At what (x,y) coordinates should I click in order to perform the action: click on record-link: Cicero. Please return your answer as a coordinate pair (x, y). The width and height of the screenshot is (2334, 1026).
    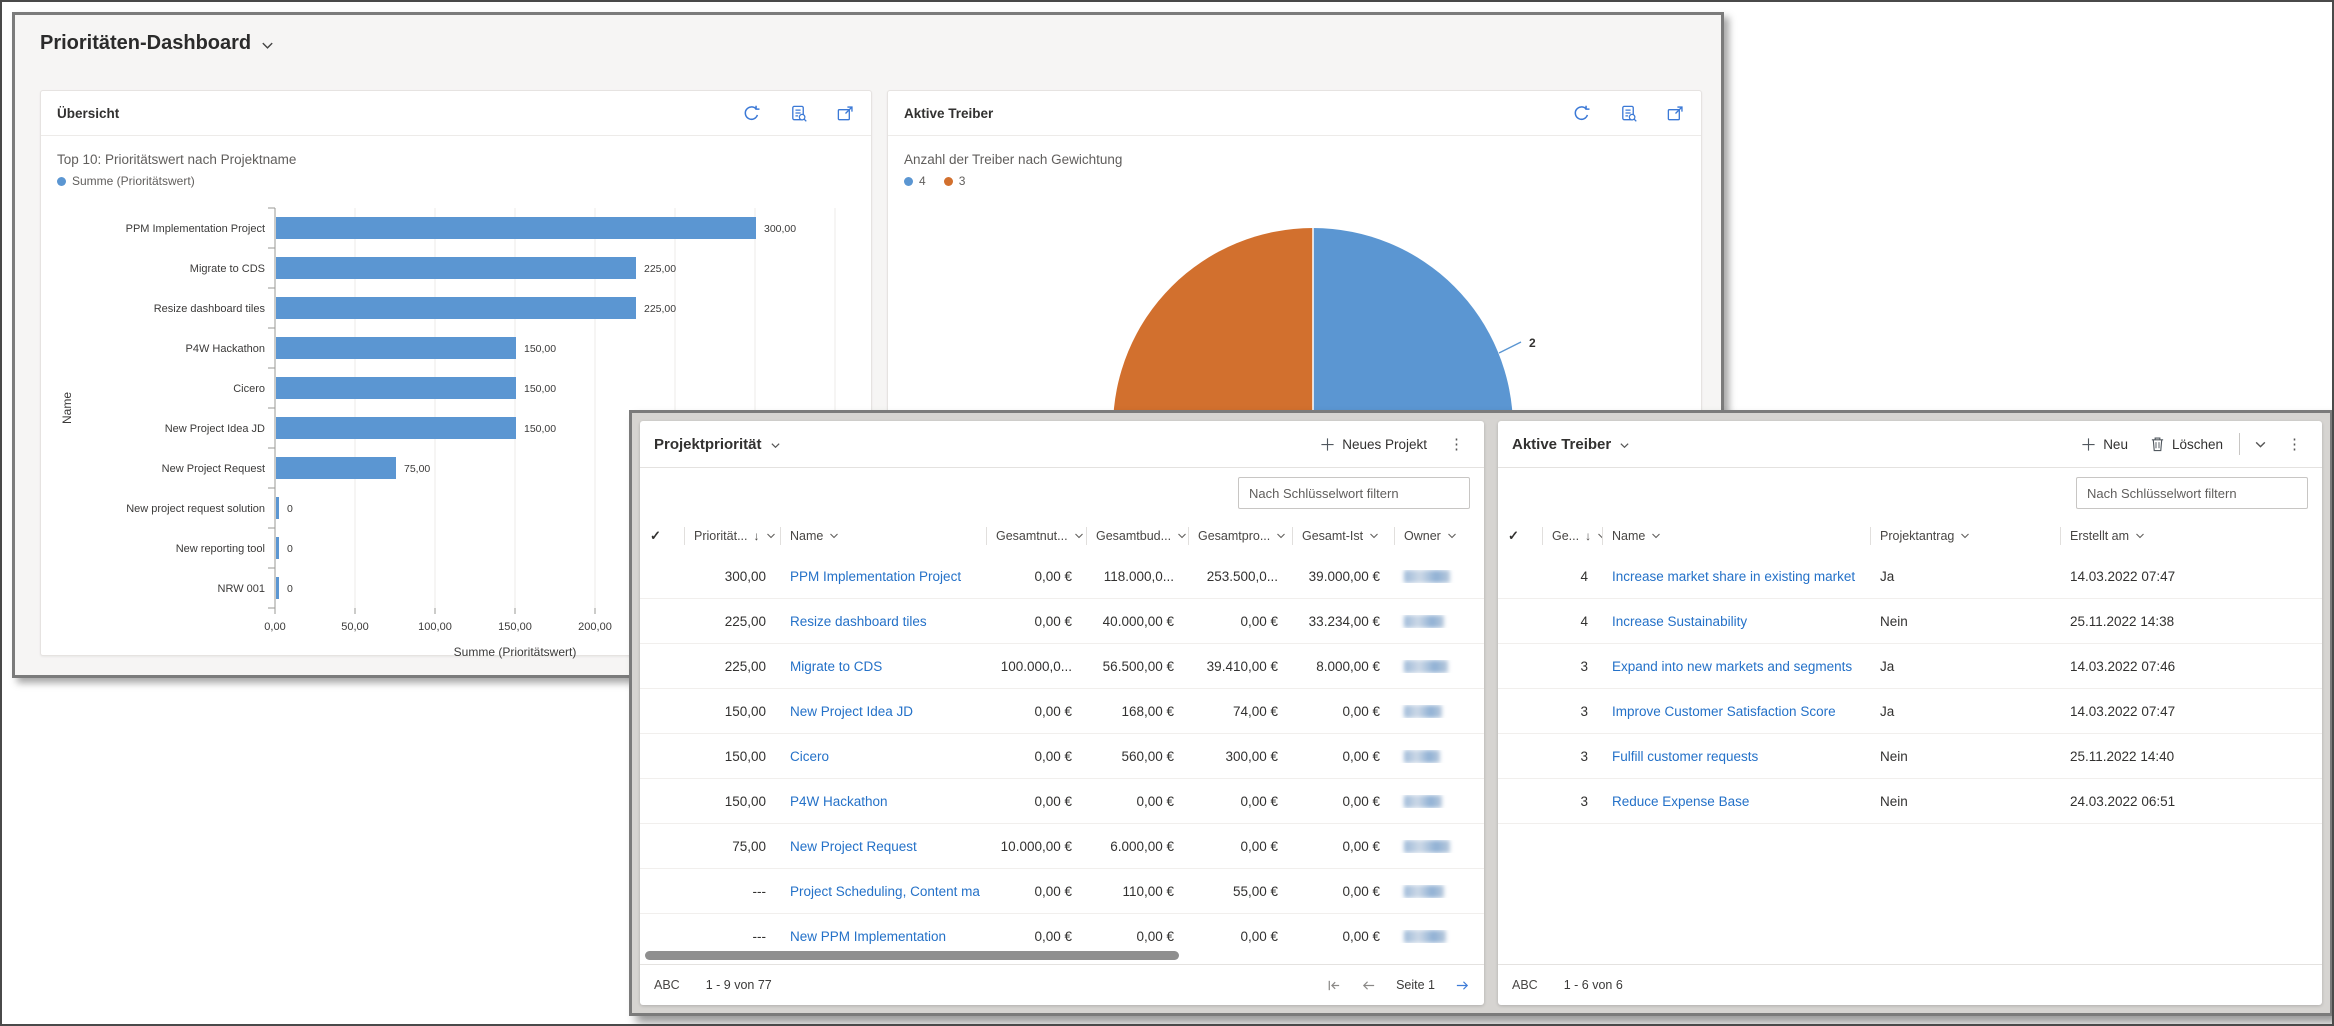
    Looking at the image, I should click on (883, 756).